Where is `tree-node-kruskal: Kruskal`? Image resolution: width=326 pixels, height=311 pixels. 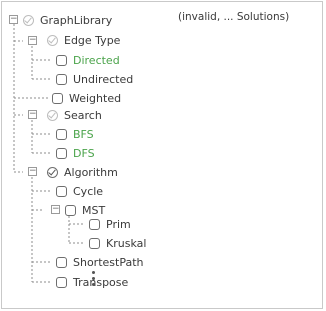 tree-node-kruskal: Kruskal is located at coordinates (117, 243).